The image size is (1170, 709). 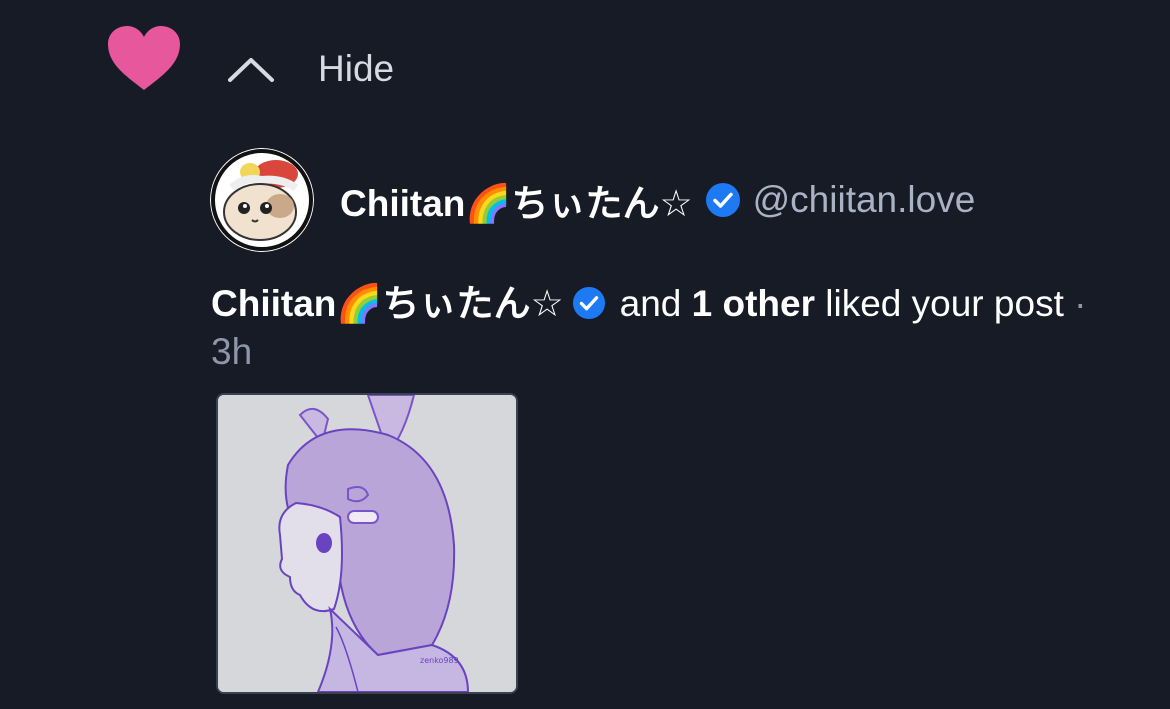 I want to click on display-name: Chiitan🌈ちぃたん☆, so click(x=516, y=200).